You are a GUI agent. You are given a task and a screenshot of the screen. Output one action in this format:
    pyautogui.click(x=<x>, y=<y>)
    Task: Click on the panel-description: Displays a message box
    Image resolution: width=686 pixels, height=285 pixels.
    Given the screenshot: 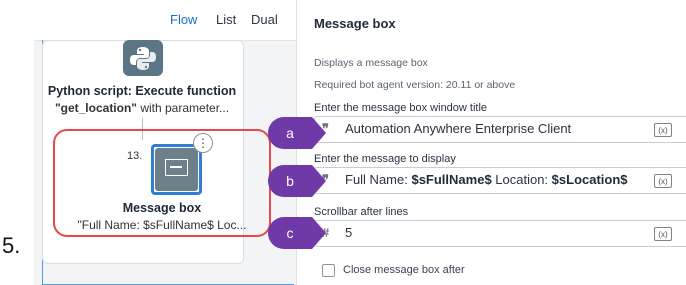 What is the action you would take?
    pyautogui.click(x=371, y=63)
    